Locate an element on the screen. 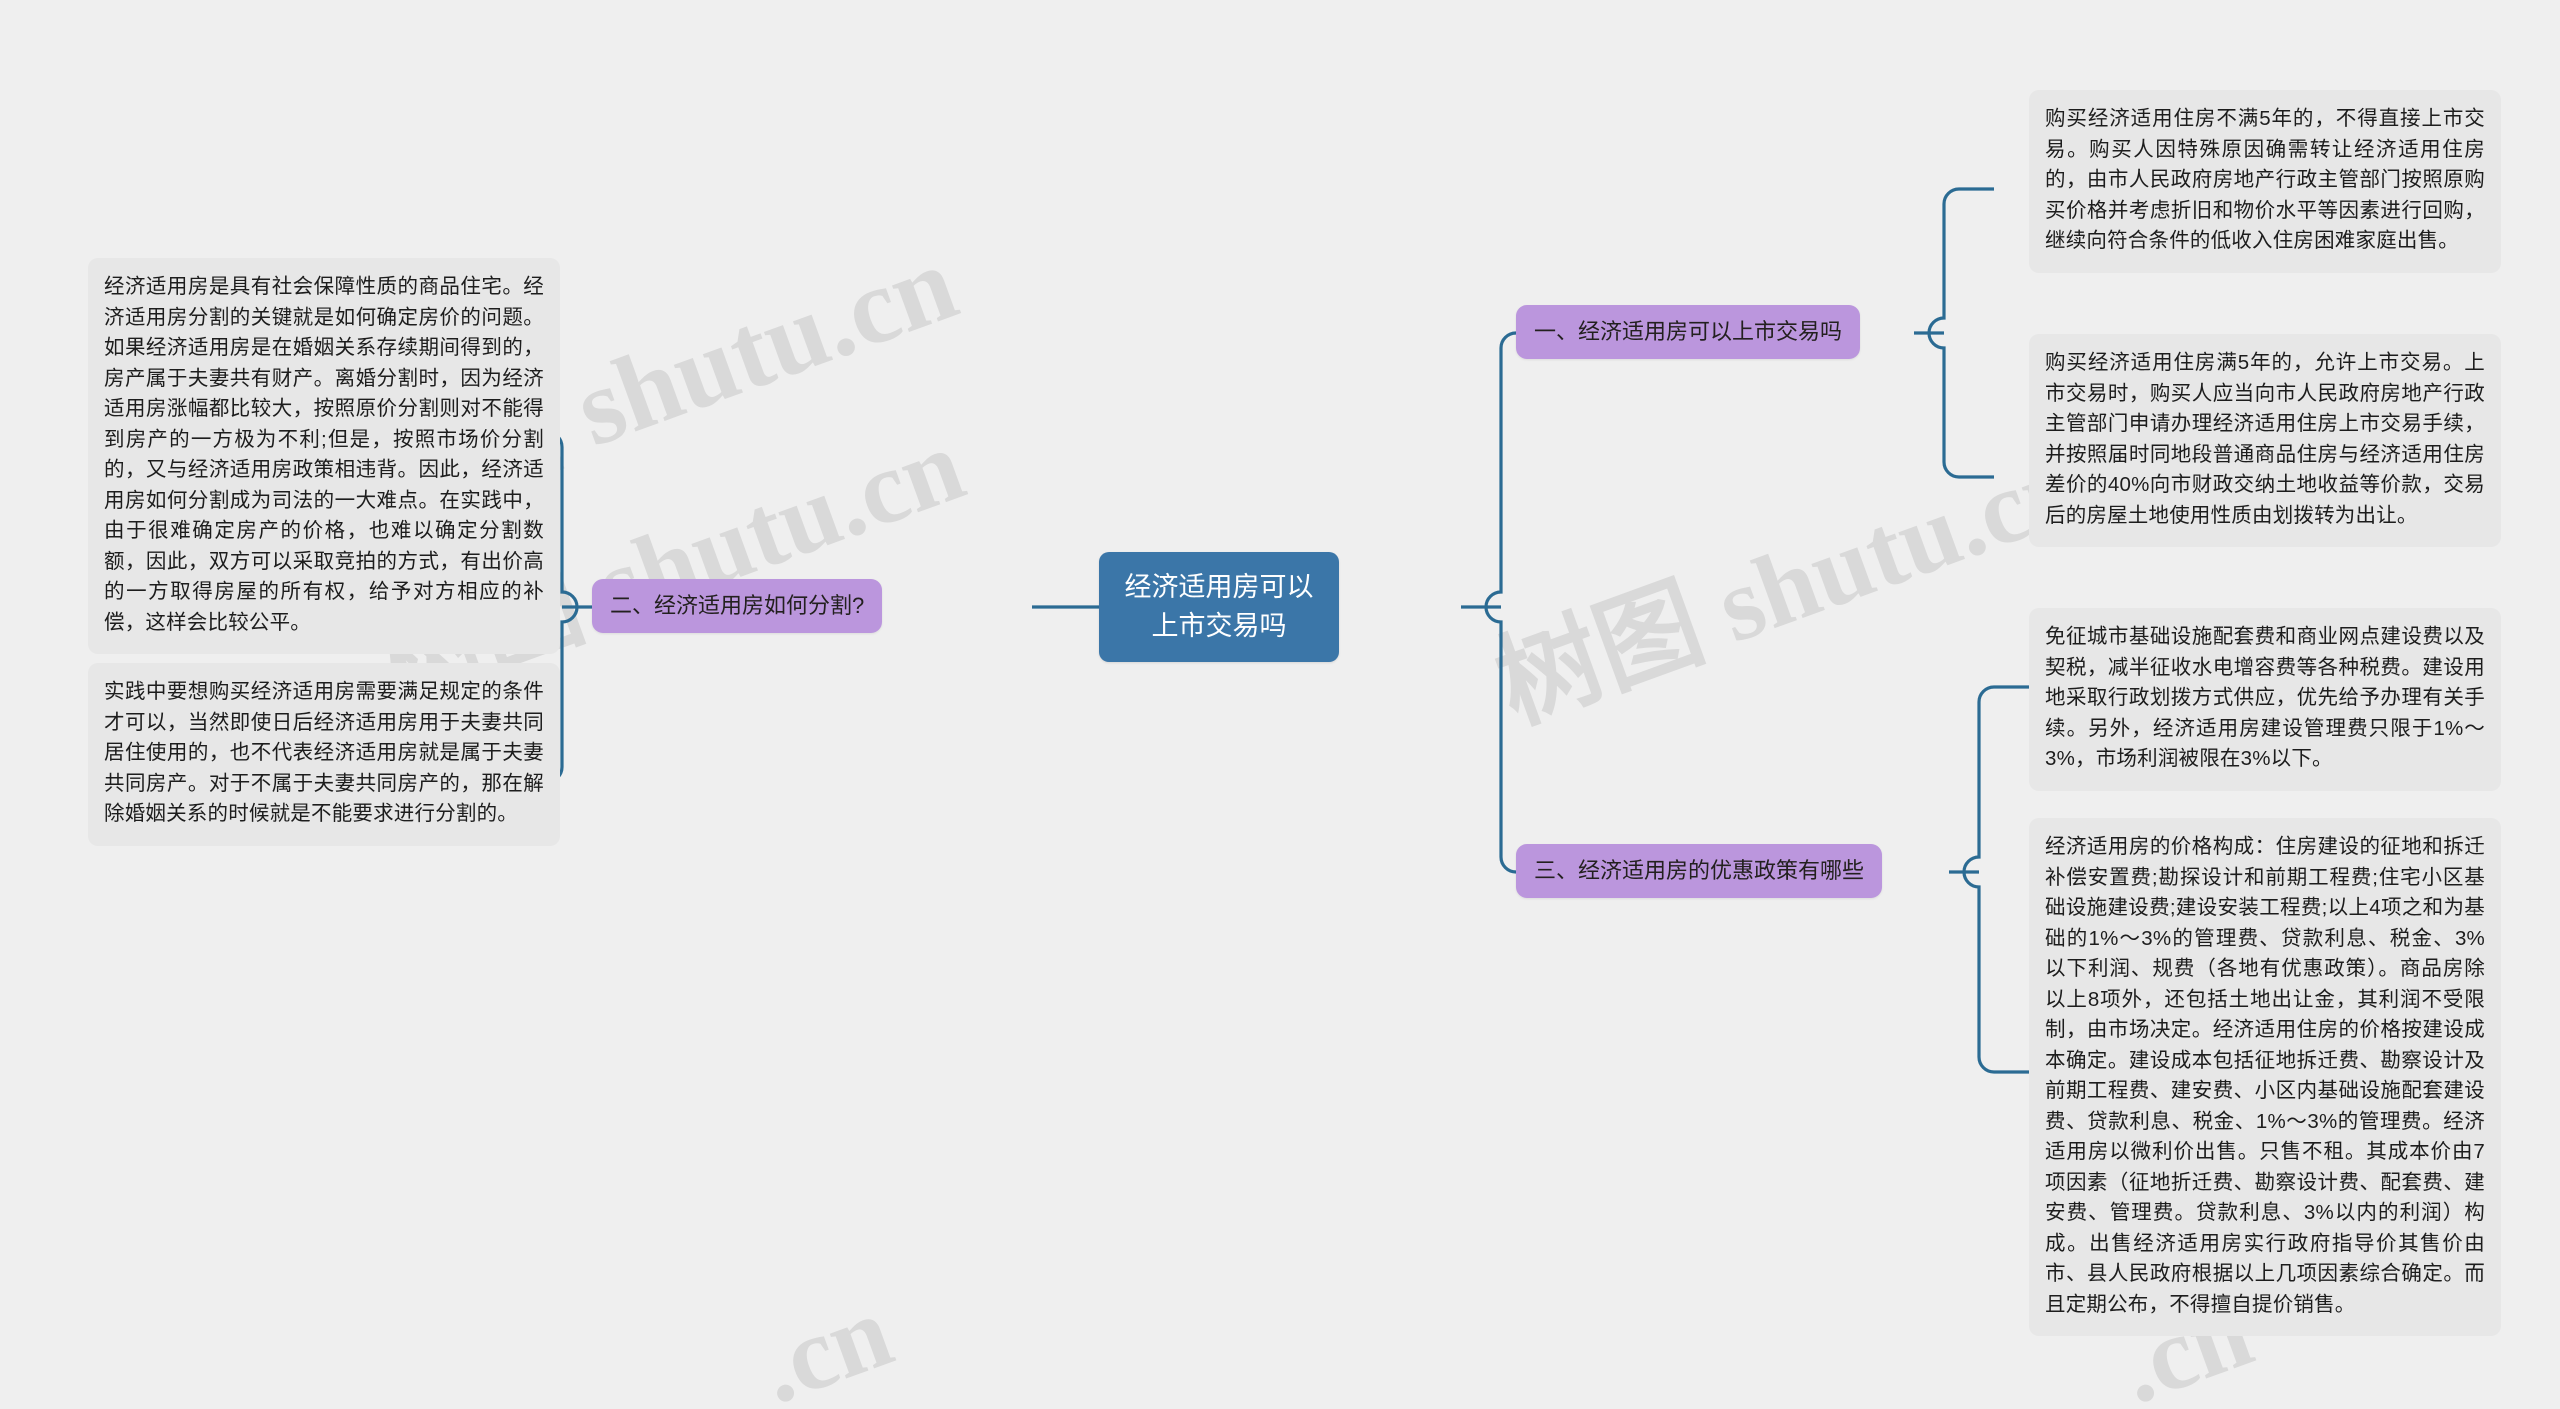 This screenshot has height=1409, width=2560. branch-node-1: 一、经济适用房可以上市交易吗 is located at coordinates (1688, 332).